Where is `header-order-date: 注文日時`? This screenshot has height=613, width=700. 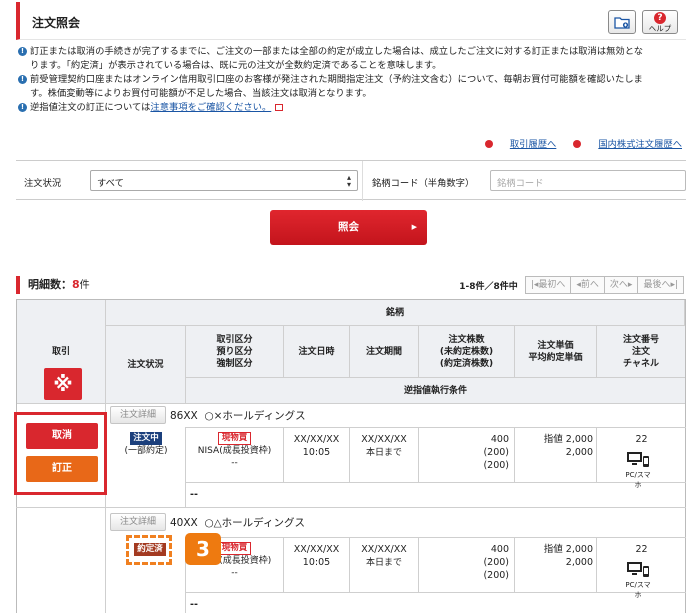 header-order-date: 注文日時 is located at coordinates (317, 352).